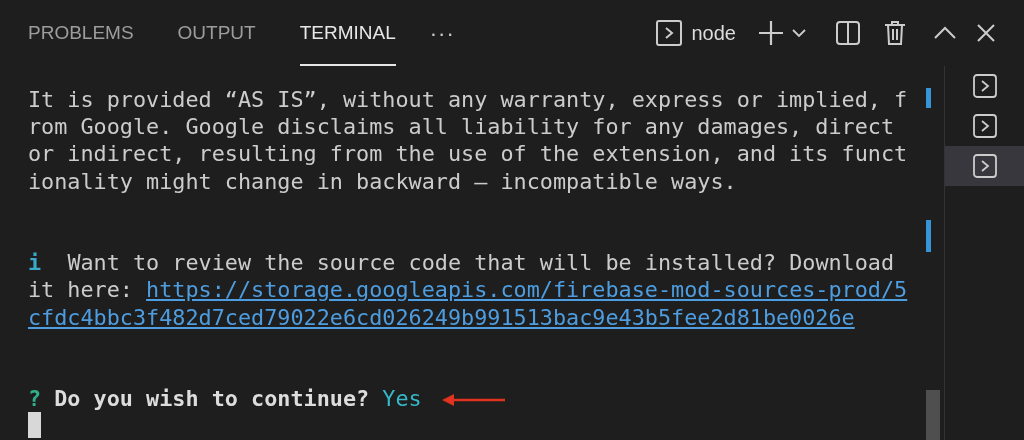 The image size is (1024, 440). Describe the element at coordinates (468, 154) in the screenshot. I see `terminal-line: or indirect, resulting from the use of the extension, and its funct` at that location.